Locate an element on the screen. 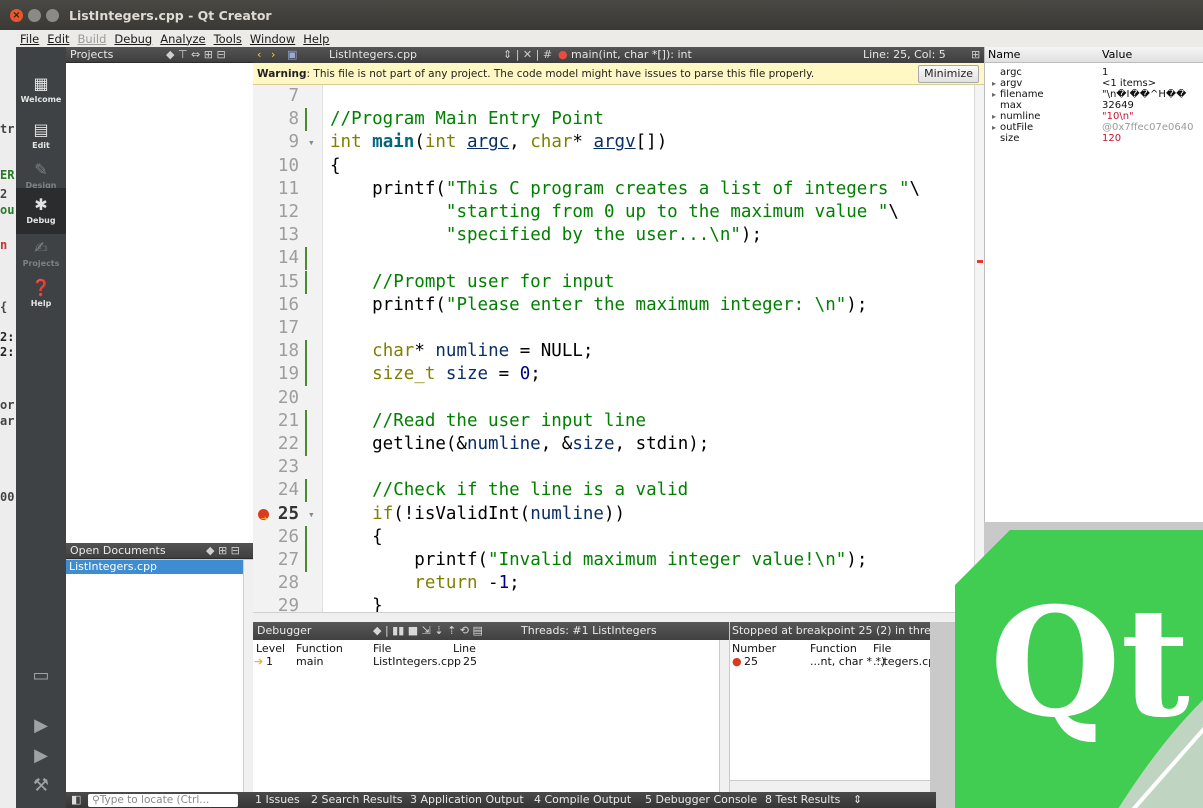 The image size is (1203, 808). open-documents-toolbar-icons: ◆ ⊞ ⊟ is located at coordinates (223, 550).